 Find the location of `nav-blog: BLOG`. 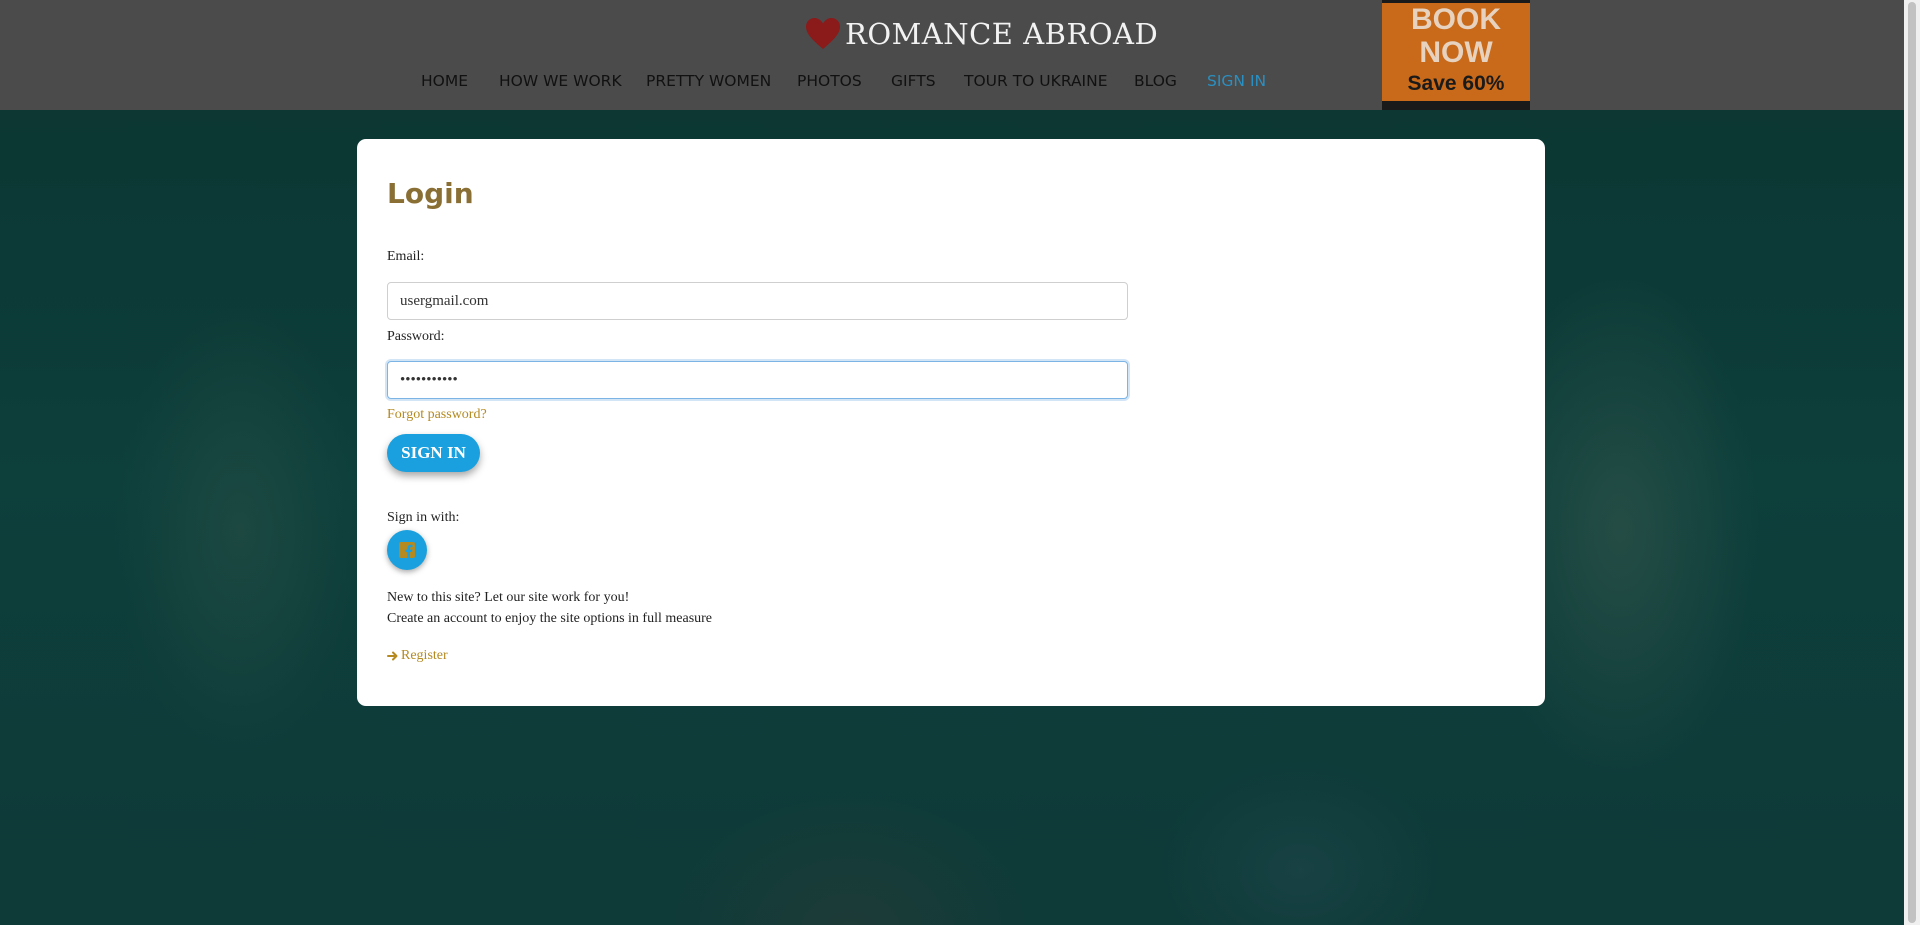

nav-blog: BLOG is located at coordinates (1155, 81).